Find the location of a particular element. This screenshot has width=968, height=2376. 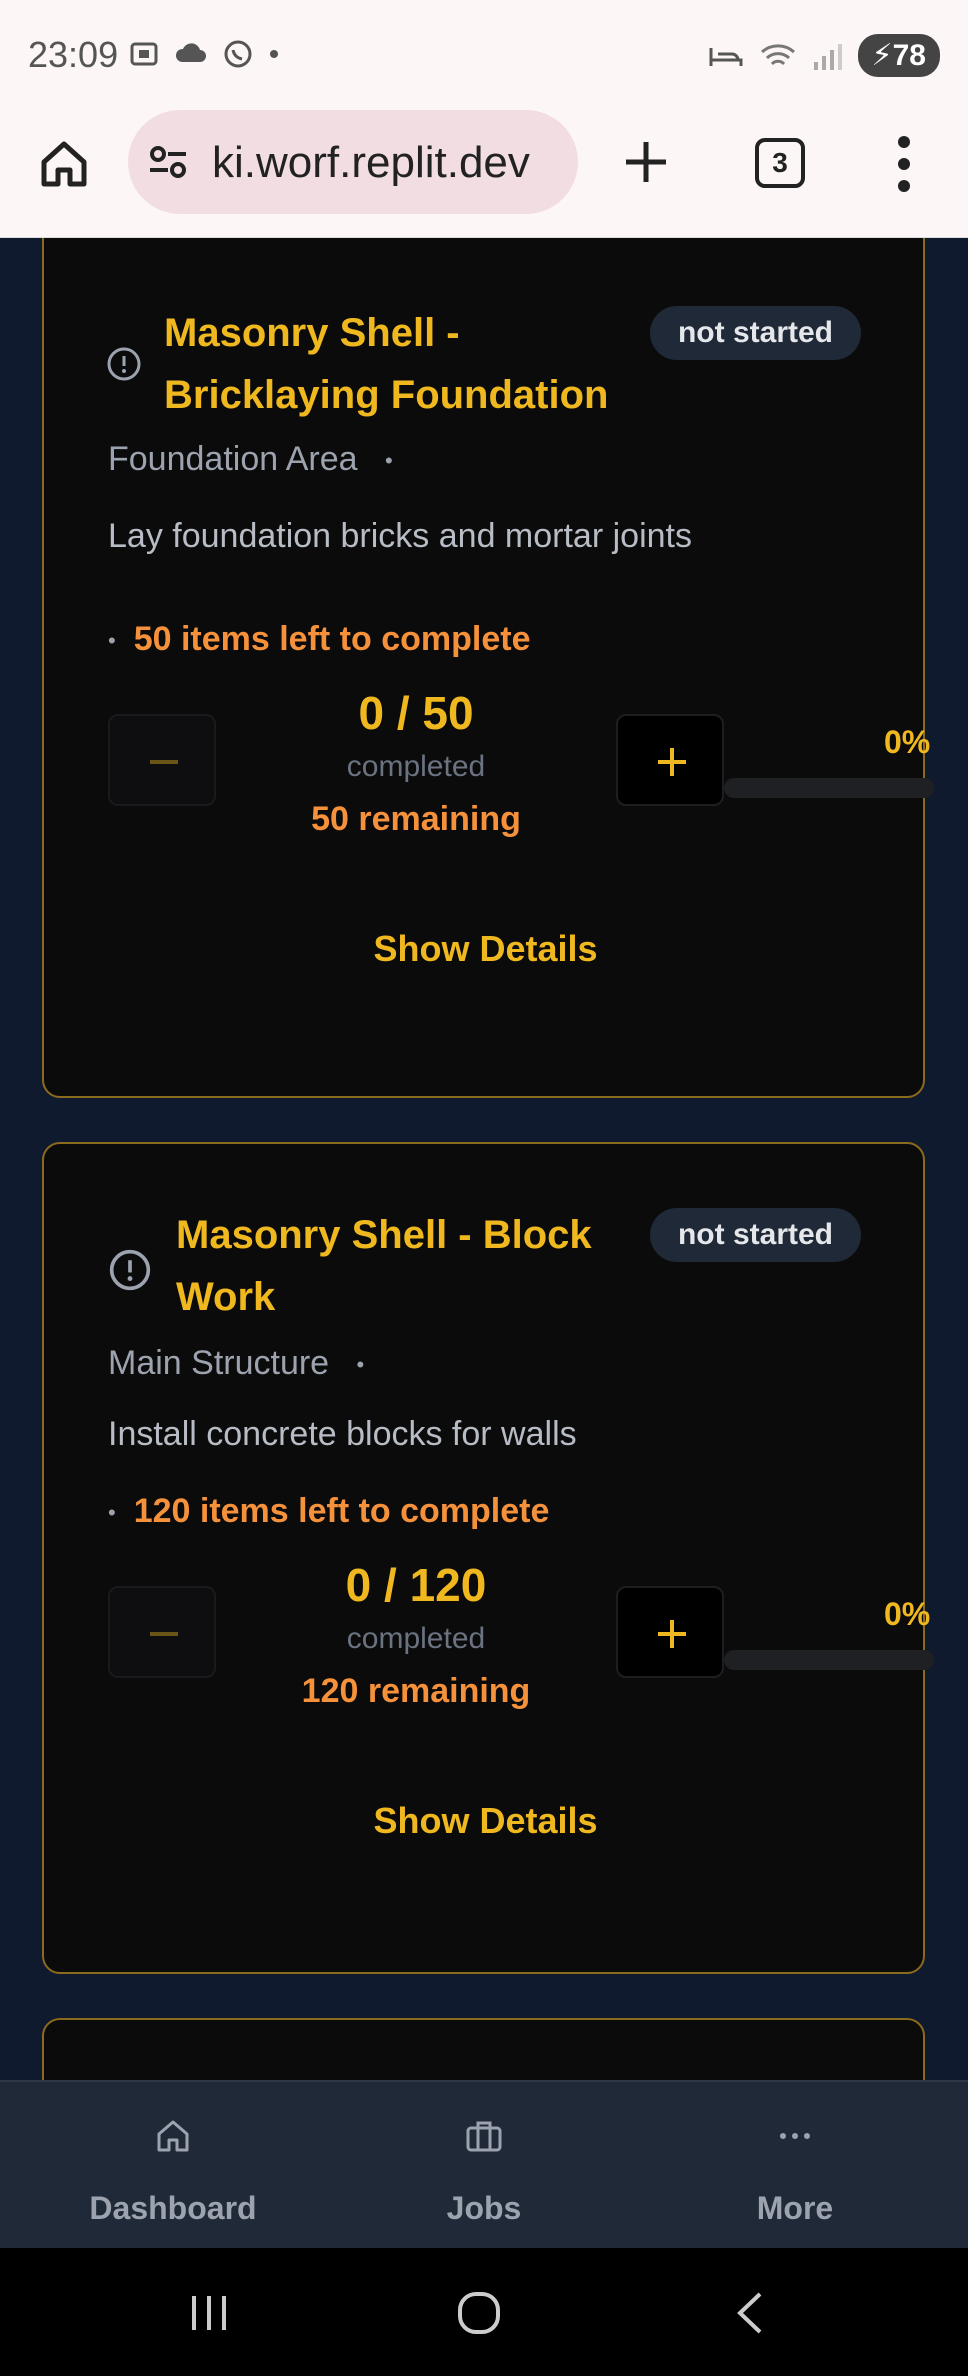

status-time: 23:09 is located at coordinates (73, 54).